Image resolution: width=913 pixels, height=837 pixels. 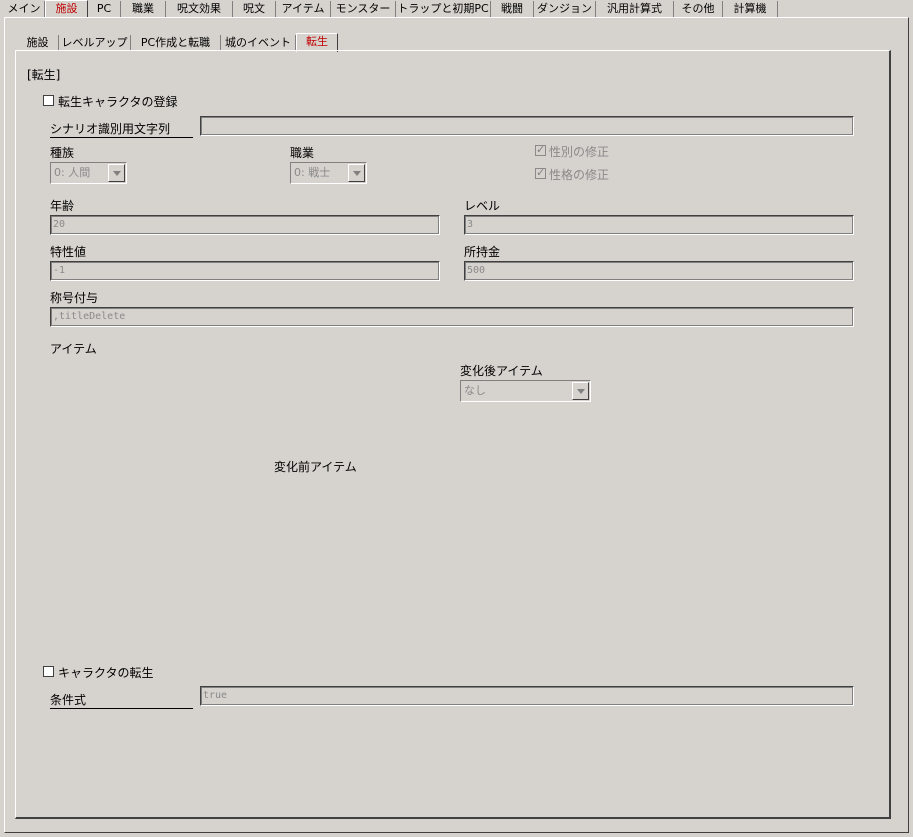 I want to click on age-input: 20, so click(x=245, y=225).